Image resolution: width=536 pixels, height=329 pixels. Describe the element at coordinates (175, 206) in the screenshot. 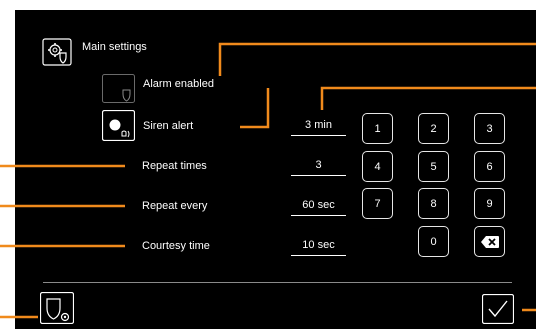

I see `repeat-every-label: Repeat every` at that location.